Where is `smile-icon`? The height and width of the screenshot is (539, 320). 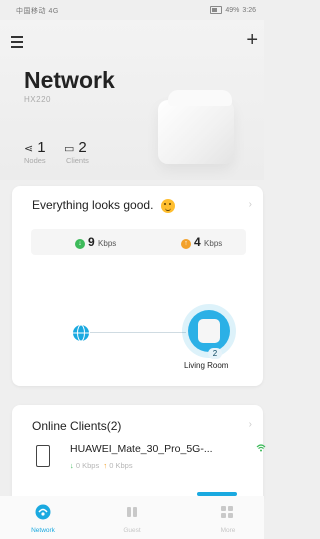
smile-icon is located at coordinates (167, 205).